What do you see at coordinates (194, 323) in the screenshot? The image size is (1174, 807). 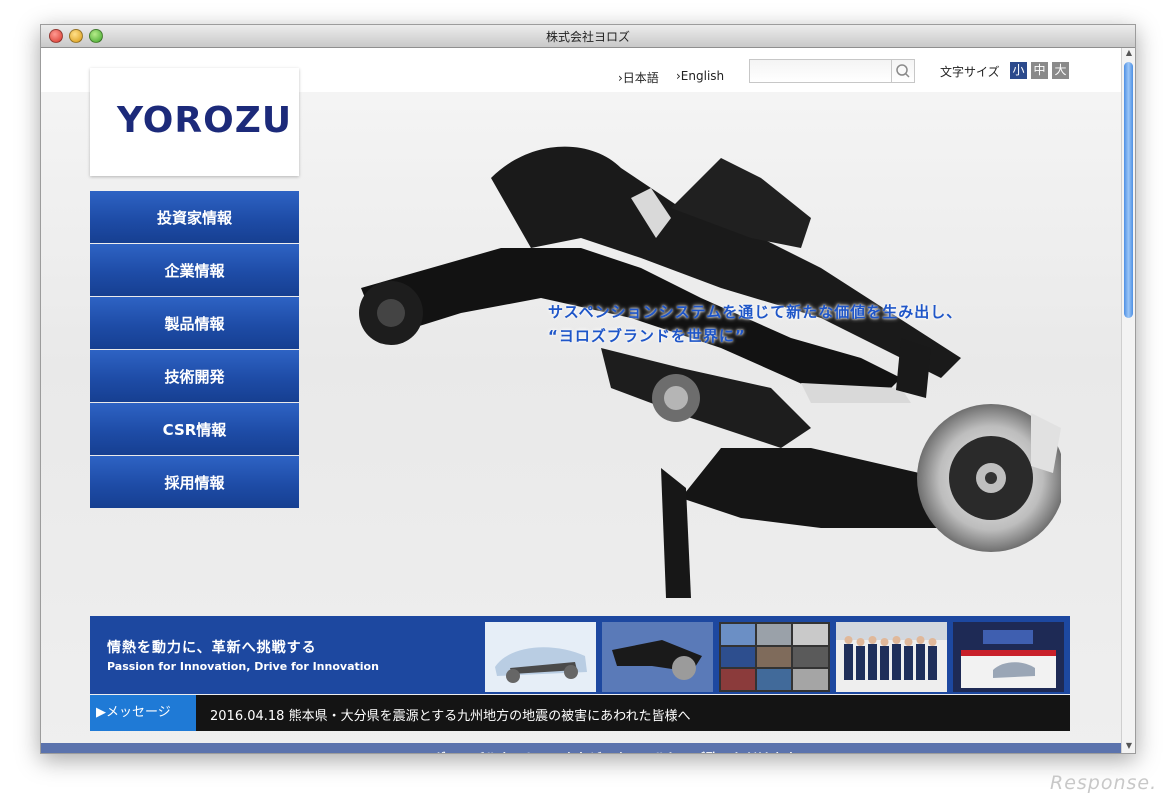 I see `nav-products: 製品情報` at bounding box center [194, 323].